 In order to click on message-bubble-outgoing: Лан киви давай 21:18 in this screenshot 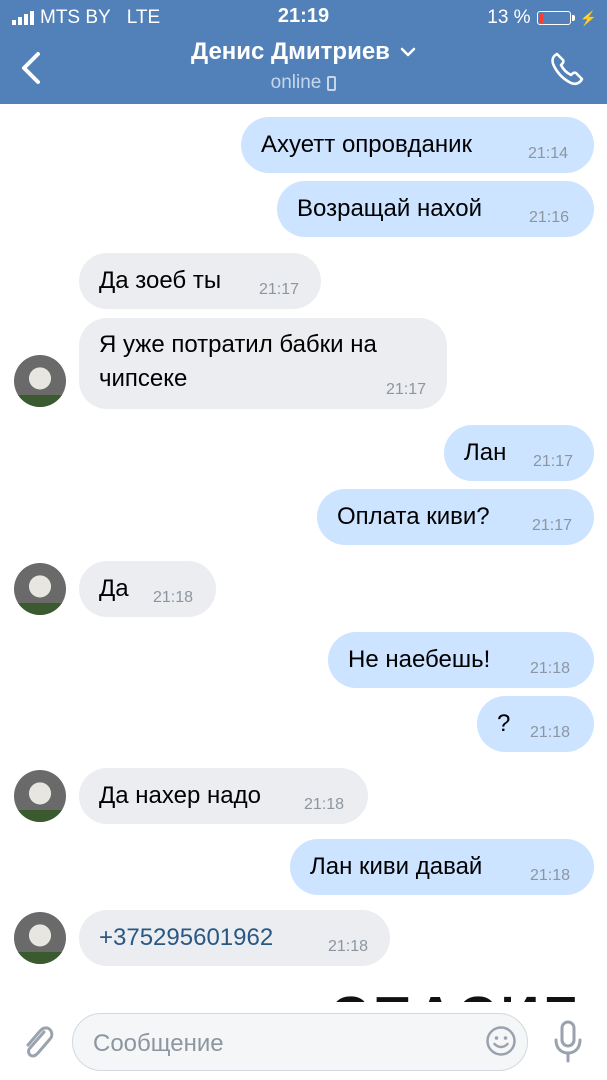, I will do `click(442, 867)`.